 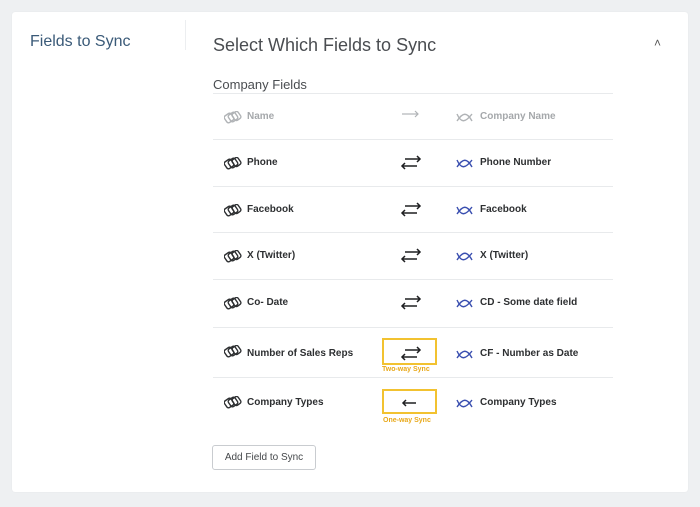 What do you see at coordinates (409, 351) in the screenshot?
I see `two-way-sync-highlight` at bounding box center [409, 351].